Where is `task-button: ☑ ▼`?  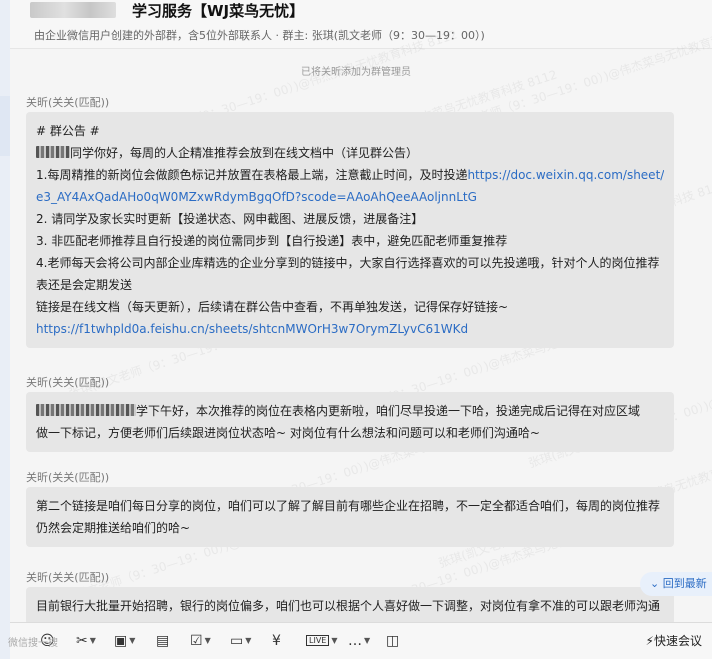
task-button: ☑ ▼ is located at coordinates (200, 641).